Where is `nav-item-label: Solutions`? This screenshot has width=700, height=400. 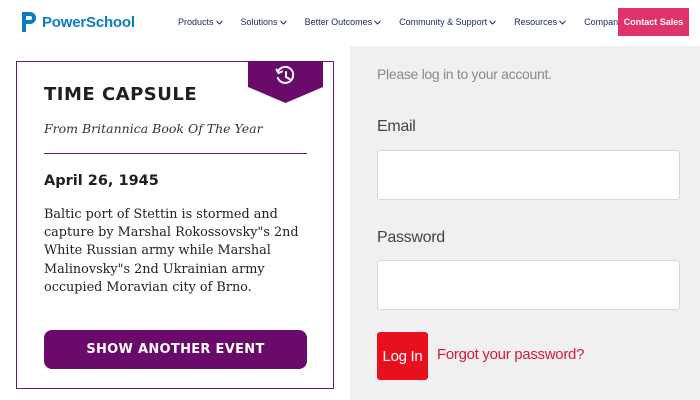 nav-item-label: Solutions is located at coordinates (259, 22).